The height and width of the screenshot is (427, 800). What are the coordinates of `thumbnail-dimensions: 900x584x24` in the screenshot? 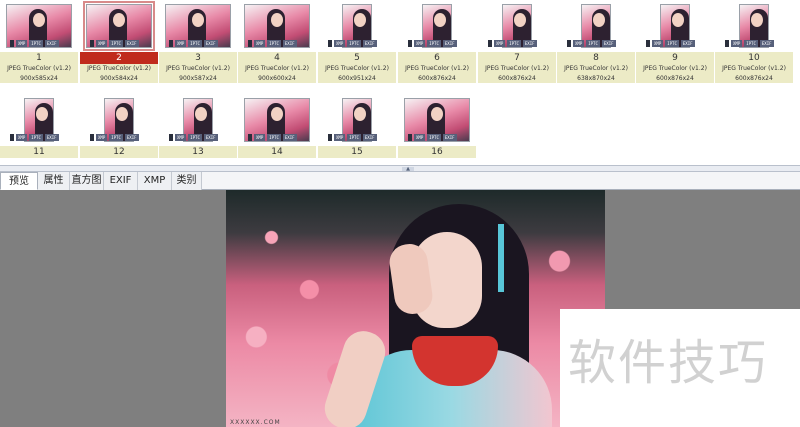 It's located at (119, 78).